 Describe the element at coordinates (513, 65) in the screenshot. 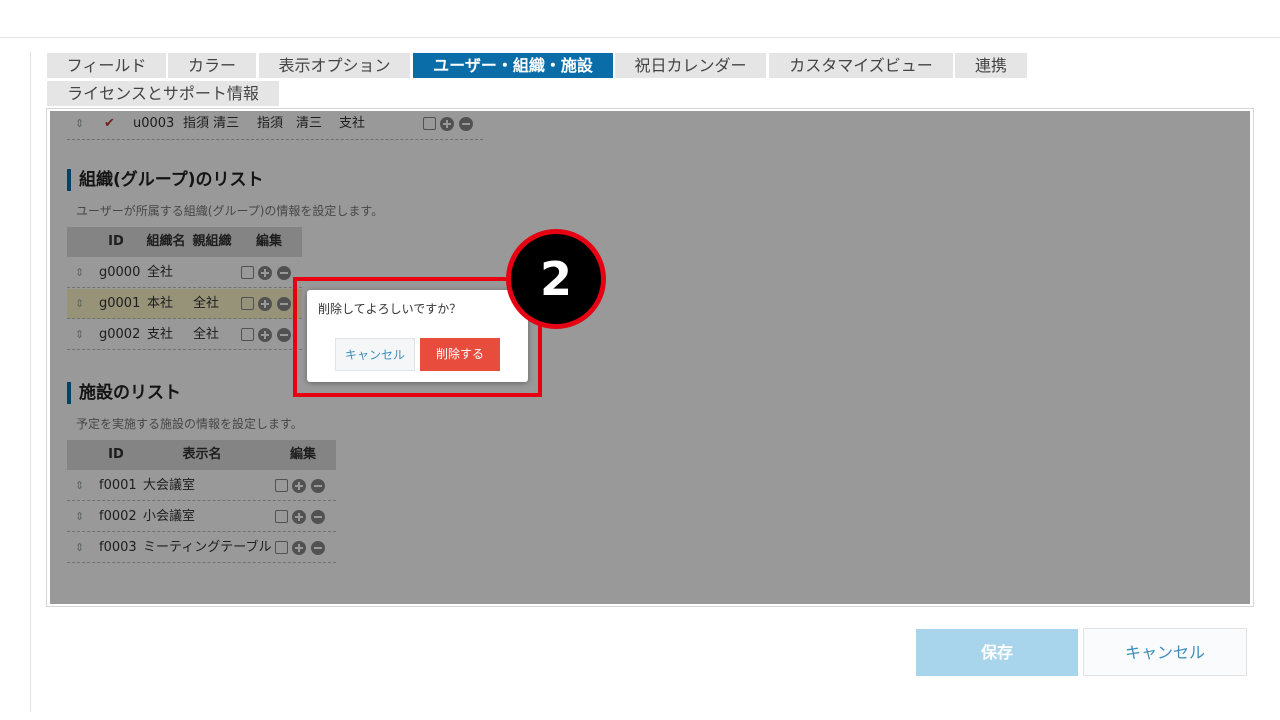

I see `tab-users-groups-facilities: ユーザー・組織・施設` at that location.